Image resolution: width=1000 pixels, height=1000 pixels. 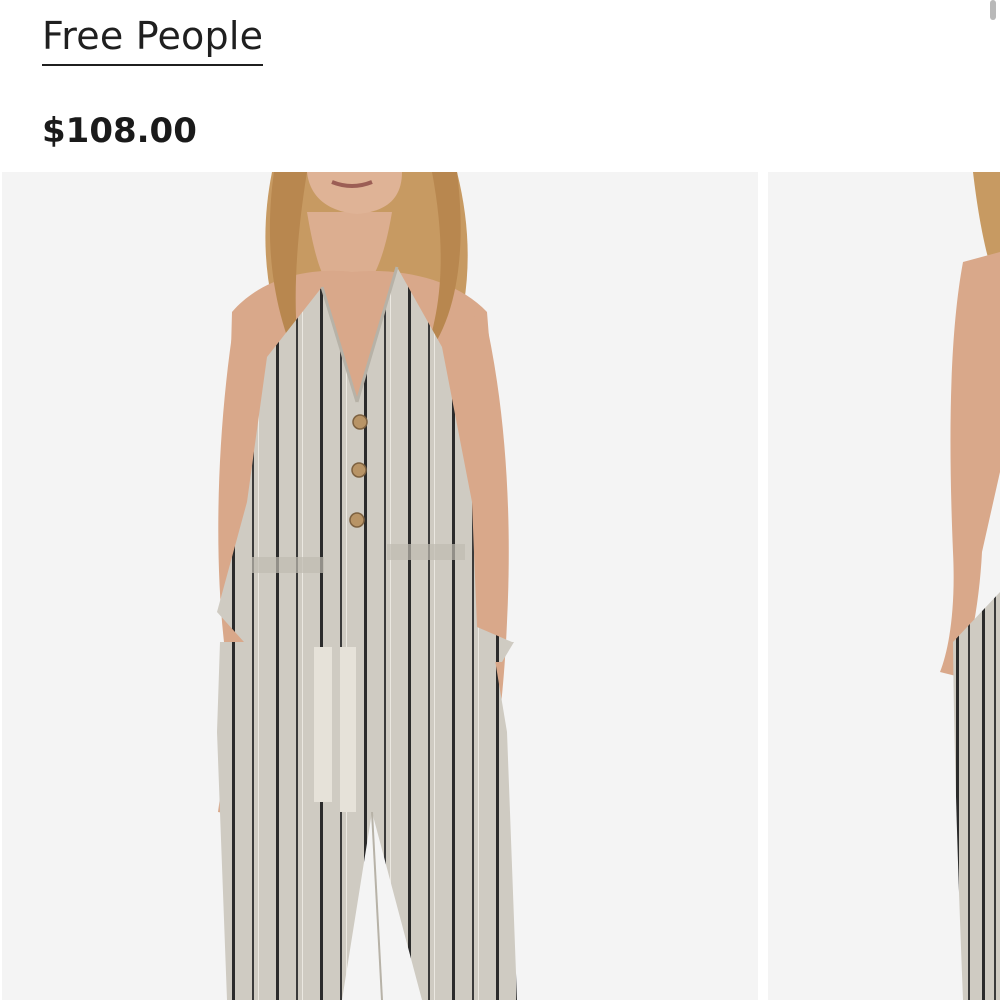 What do you see at coordinates (993, 10) in the screenshot?
I see `scrollbar` at bounding box center [993, 10].